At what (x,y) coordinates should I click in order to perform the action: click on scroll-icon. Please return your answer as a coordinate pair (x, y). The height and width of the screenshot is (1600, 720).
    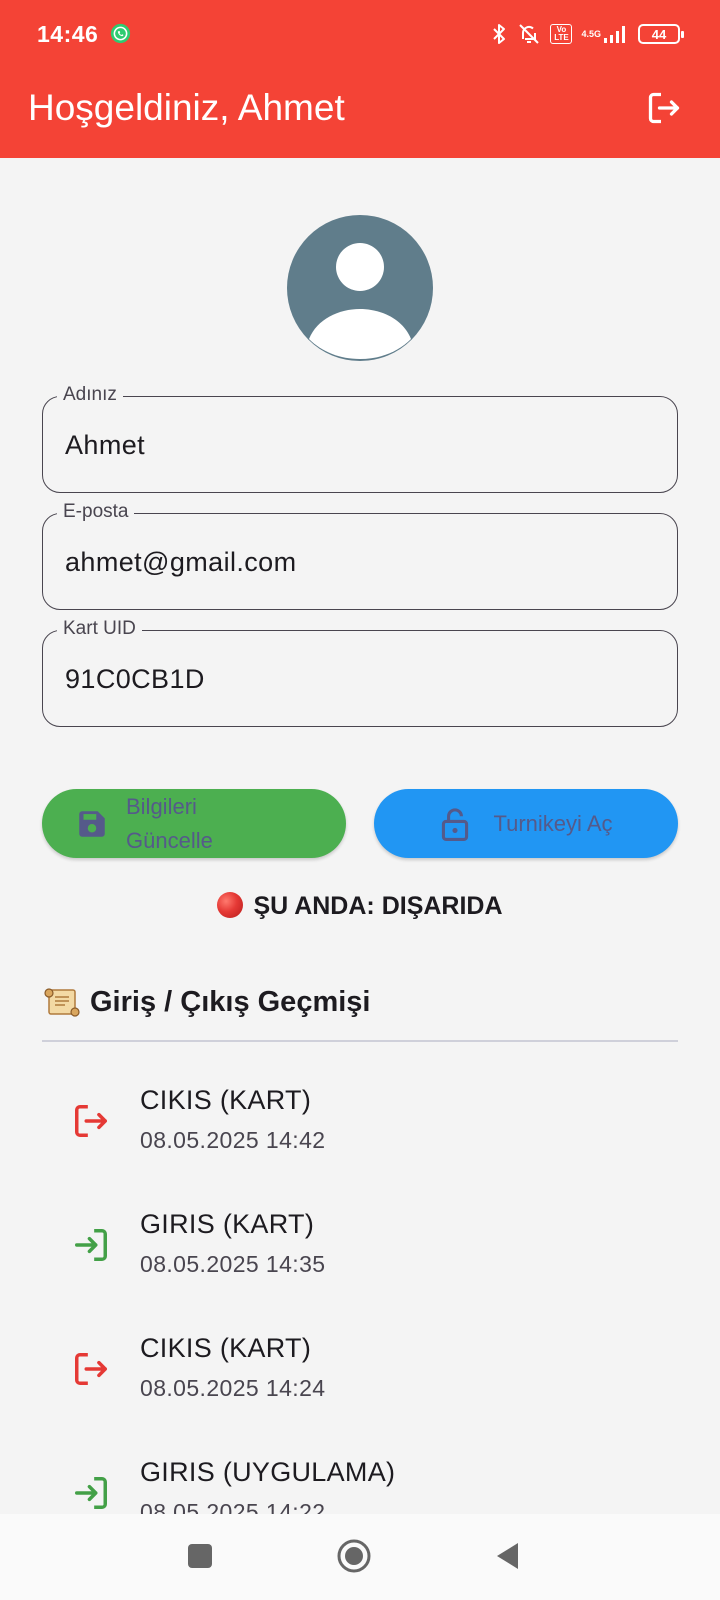
    Looking at the image, I should click on (62, 1002).